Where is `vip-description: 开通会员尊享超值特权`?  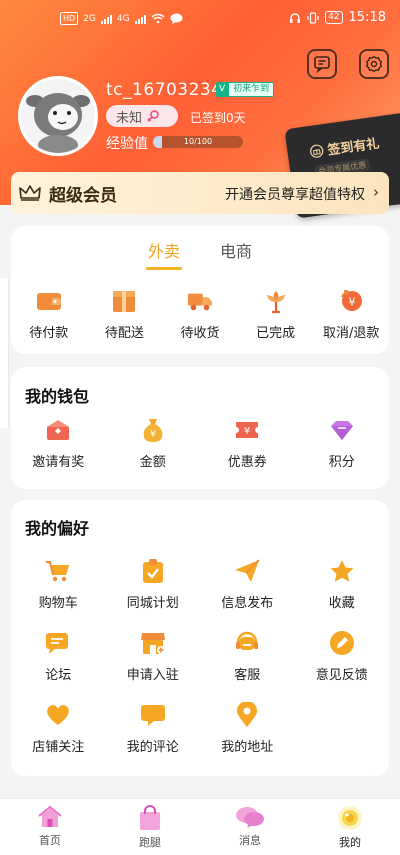 vip-description: 开通会员尊享超值特权 is located at coordinates (295, 195).